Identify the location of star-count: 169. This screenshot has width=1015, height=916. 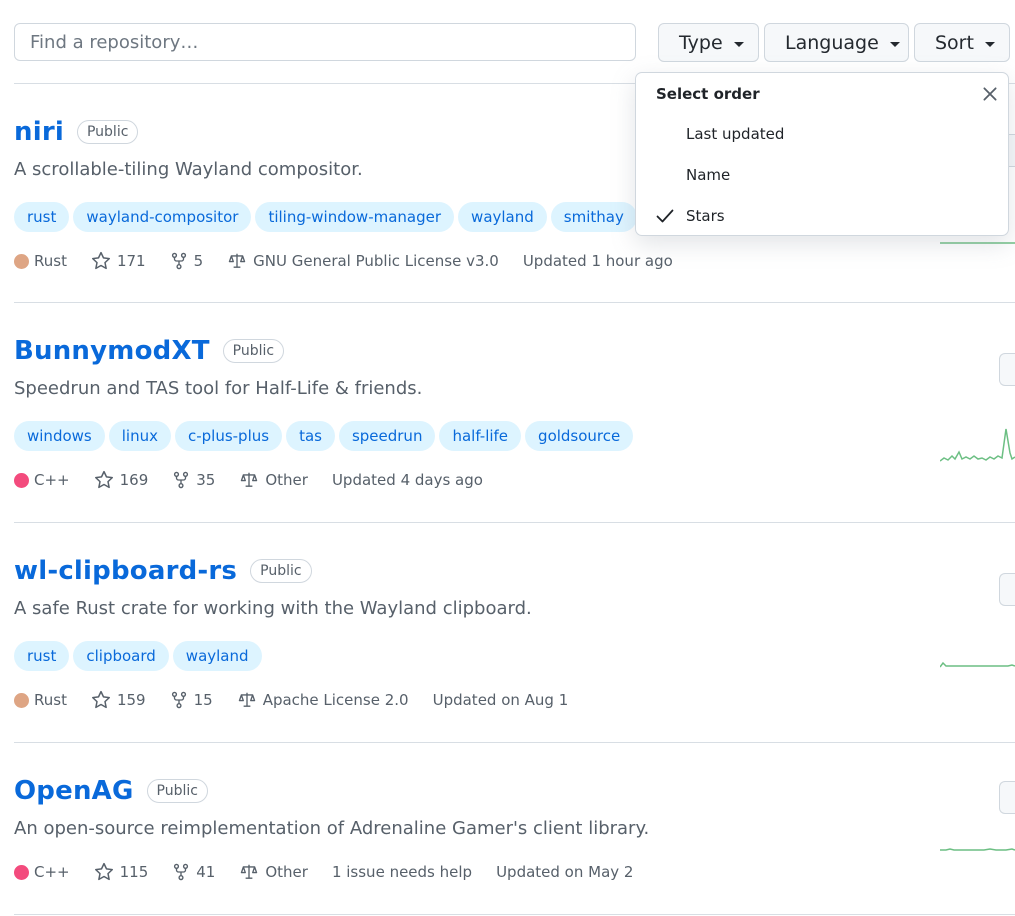
(134, 480).